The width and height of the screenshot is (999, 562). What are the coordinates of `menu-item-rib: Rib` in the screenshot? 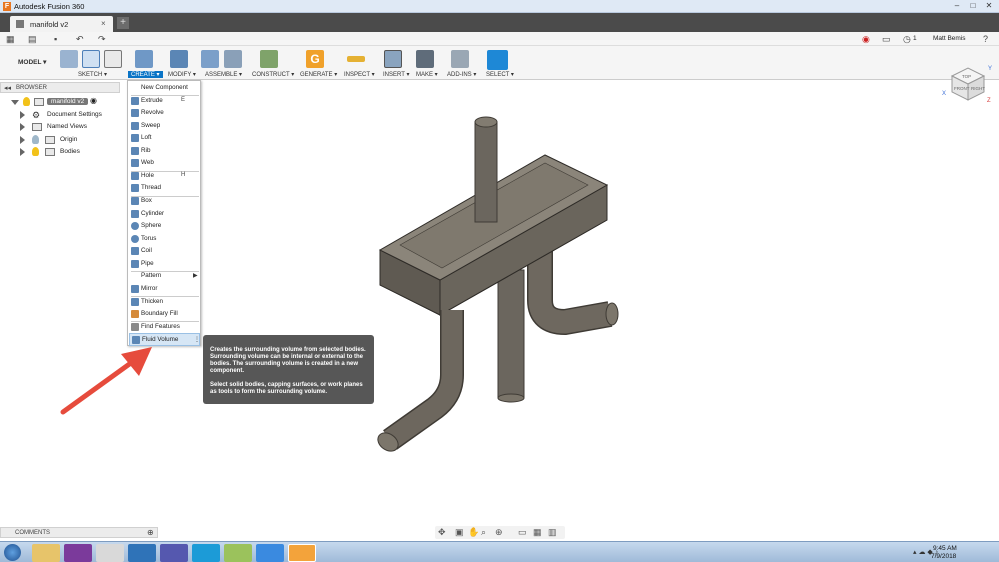 It's located at (164, 151).